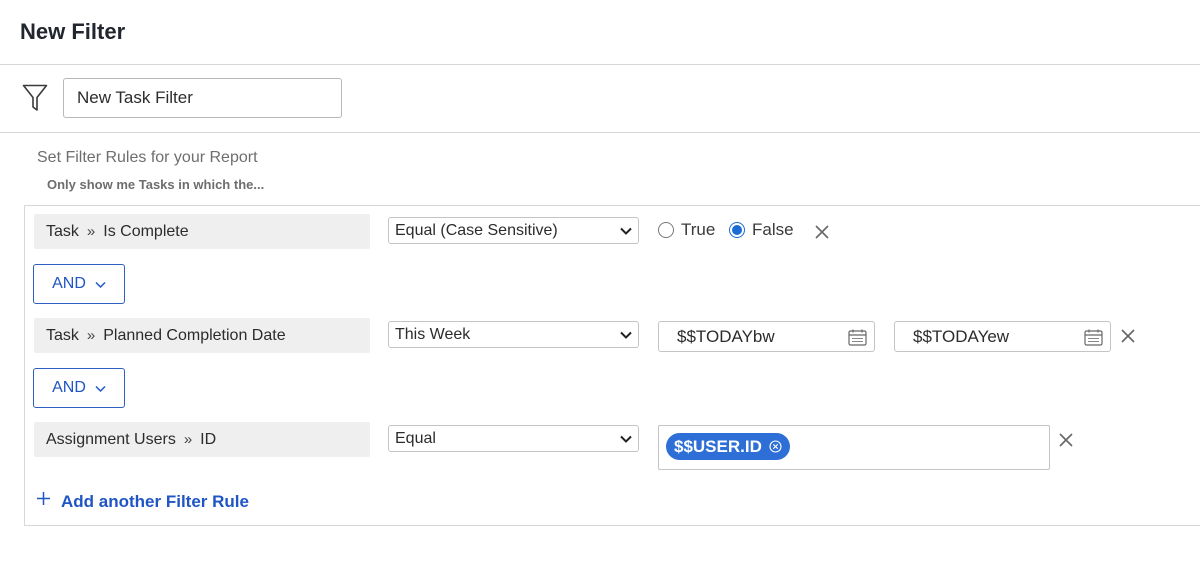 This screenshot has width=1200, height=563. I want to click on field-name-label: Planned Completion Date, so click(194, 335).